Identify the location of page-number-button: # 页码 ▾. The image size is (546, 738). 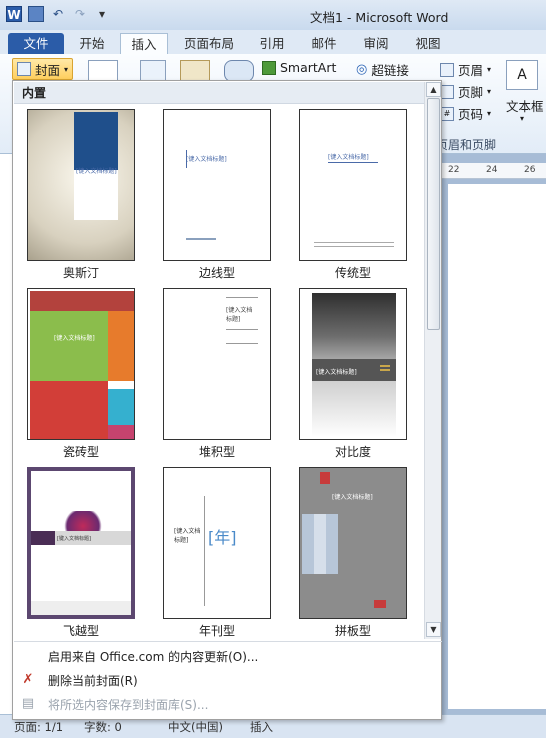
(465, 113).